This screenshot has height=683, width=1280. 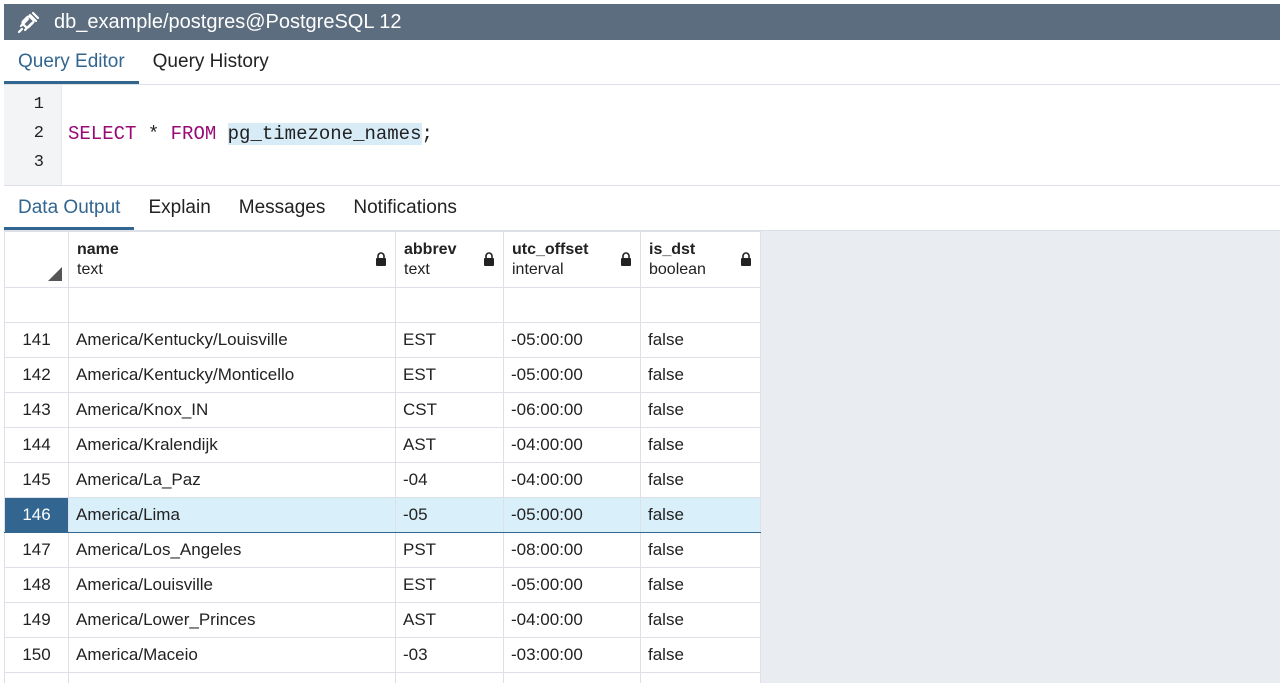 What do you see at coordinates (38, 133) in the screenshot?
I see `line-number: 2` at bounding box center [38, 133].